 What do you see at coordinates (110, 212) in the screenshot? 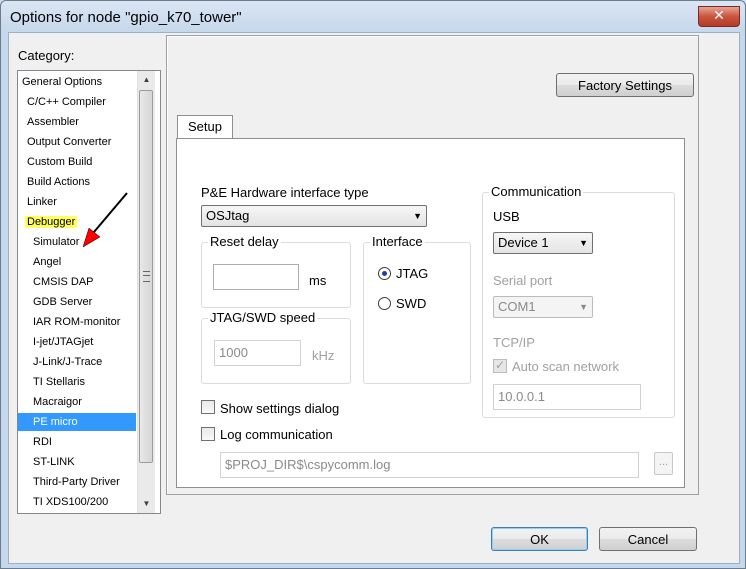
I see `arrow-shaft` at bounding box center [110, 212].